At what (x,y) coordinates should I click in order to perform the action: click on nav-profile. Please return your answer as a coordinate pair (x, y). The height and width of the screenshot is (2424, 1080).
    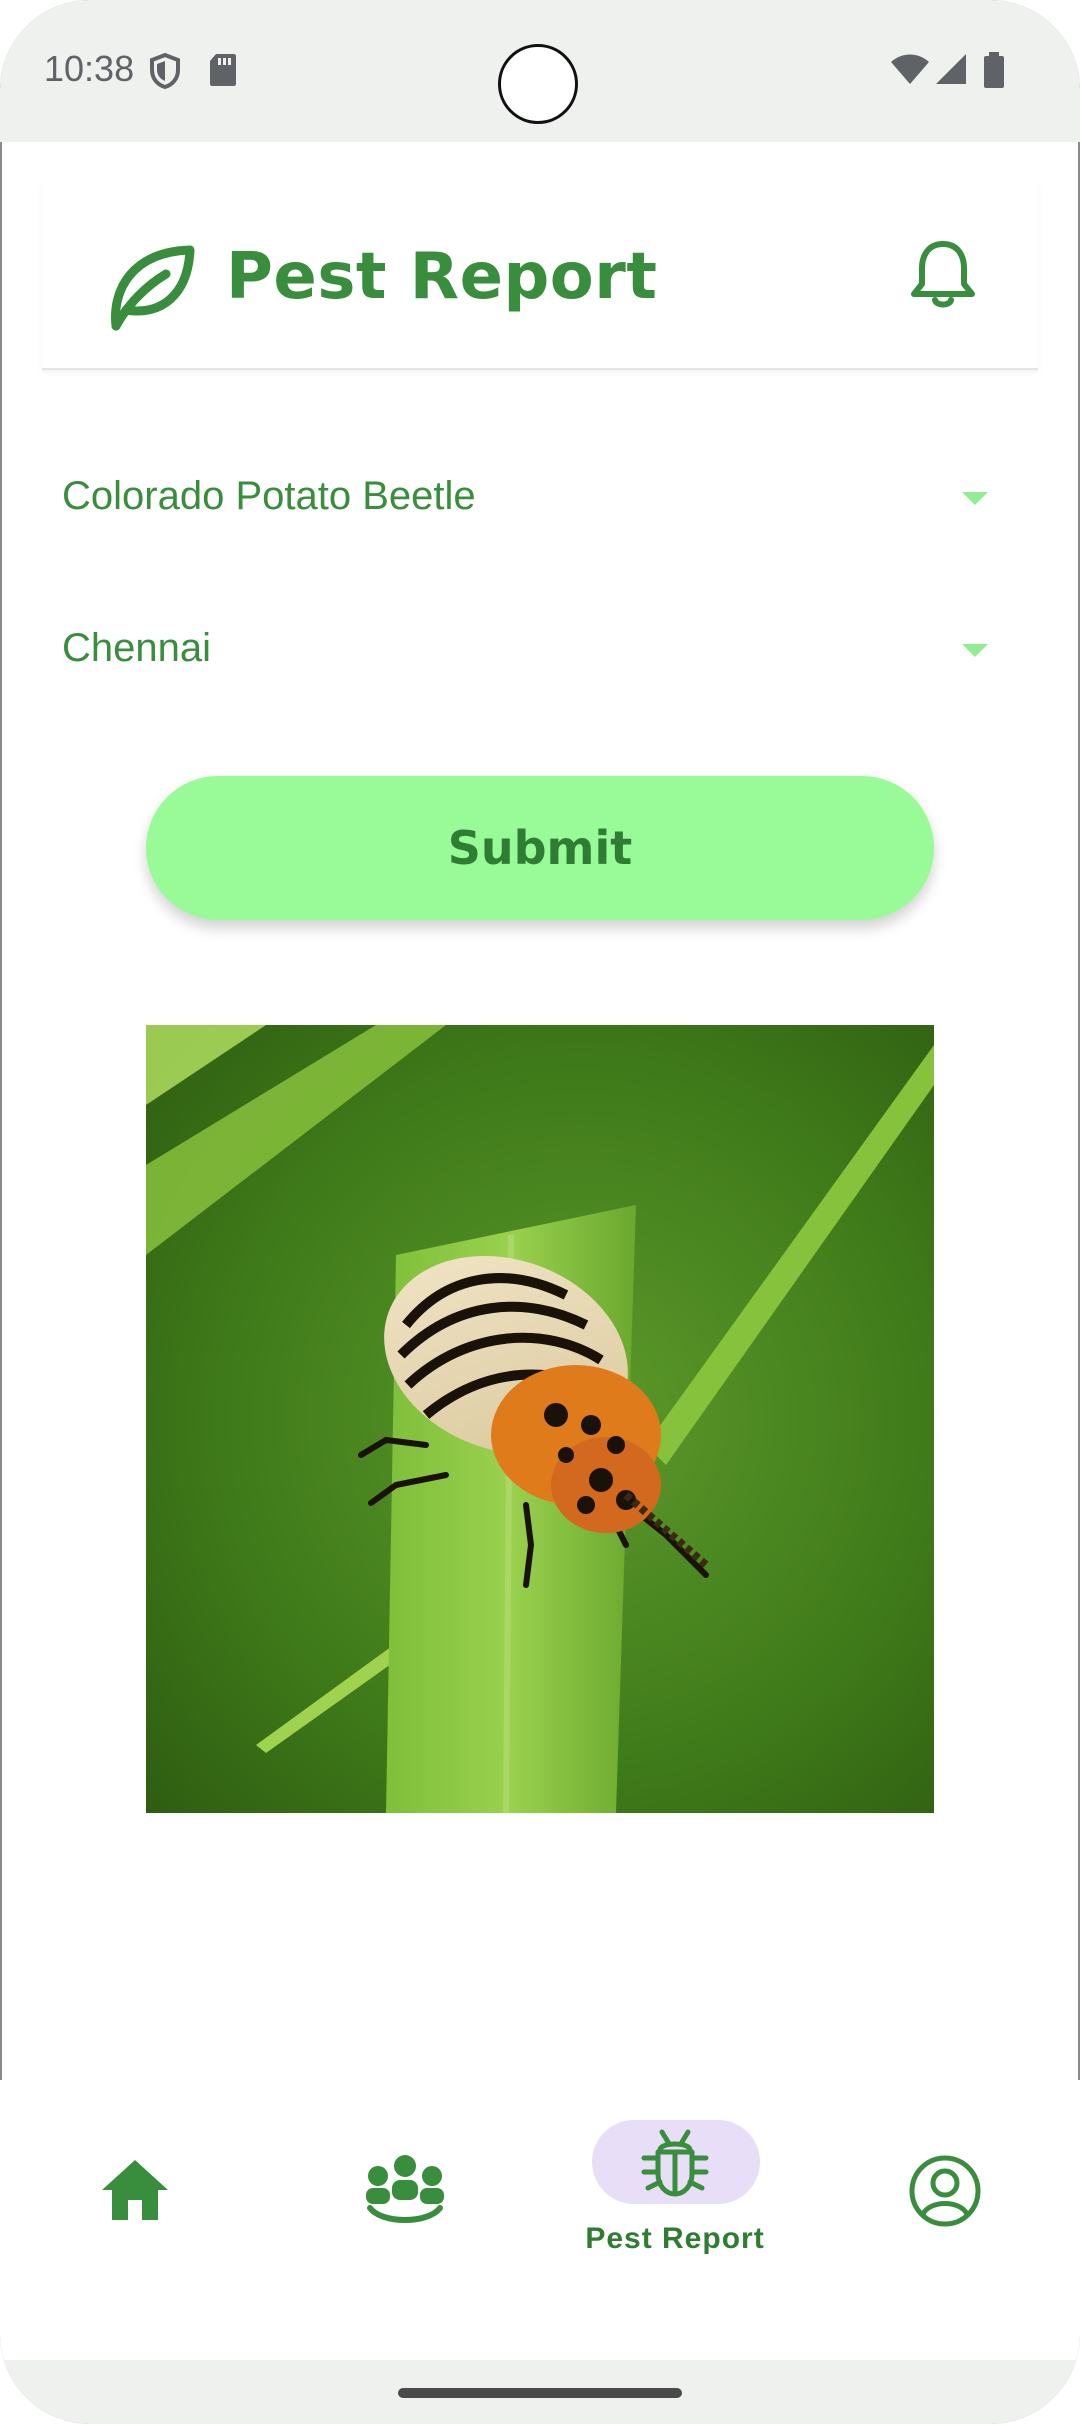
    Looking at the image, I should click on (945, 2180).